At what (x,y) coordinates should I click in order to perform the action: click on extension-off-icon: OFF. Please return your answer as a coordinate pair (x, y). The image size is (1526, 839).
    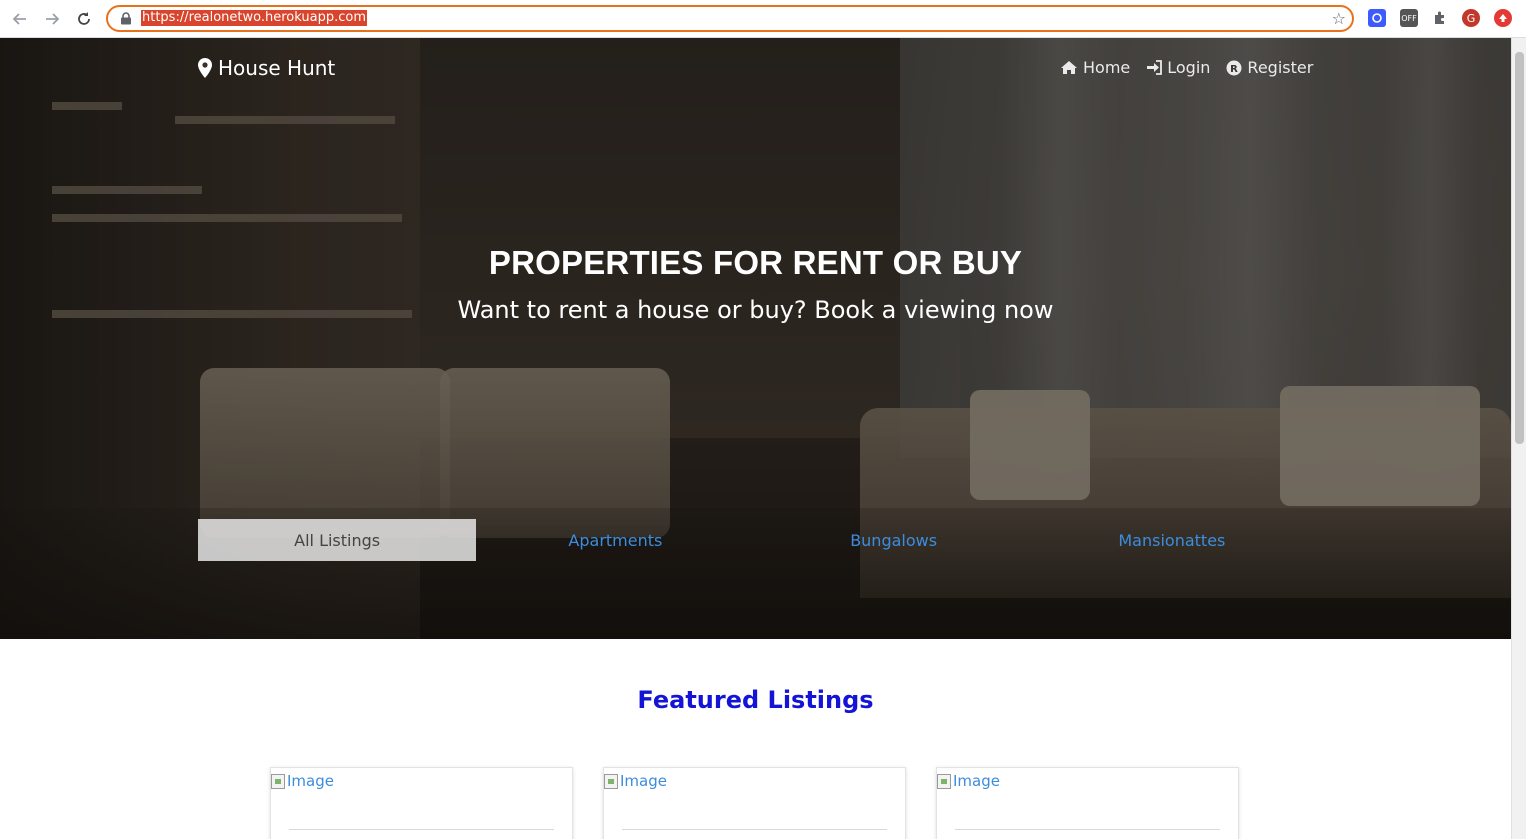
    Looking at the image, I should click on (1409, 18).